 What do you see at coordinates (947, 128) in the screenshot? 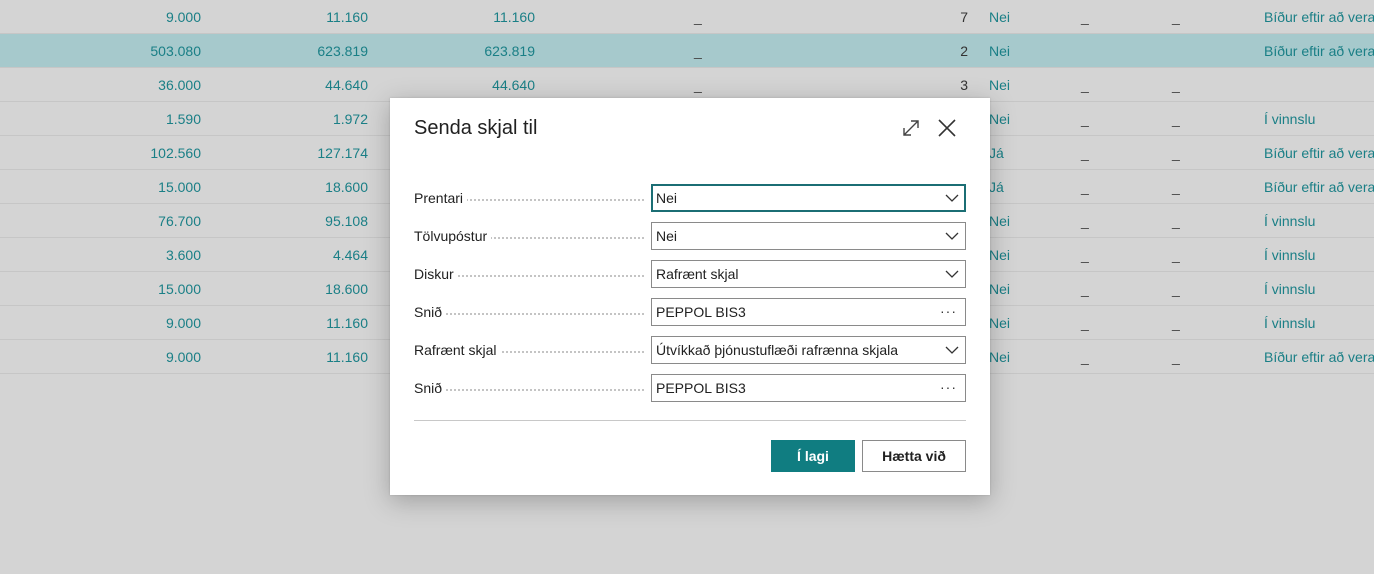
I see `close-icon` at bounding box center [947, 128].